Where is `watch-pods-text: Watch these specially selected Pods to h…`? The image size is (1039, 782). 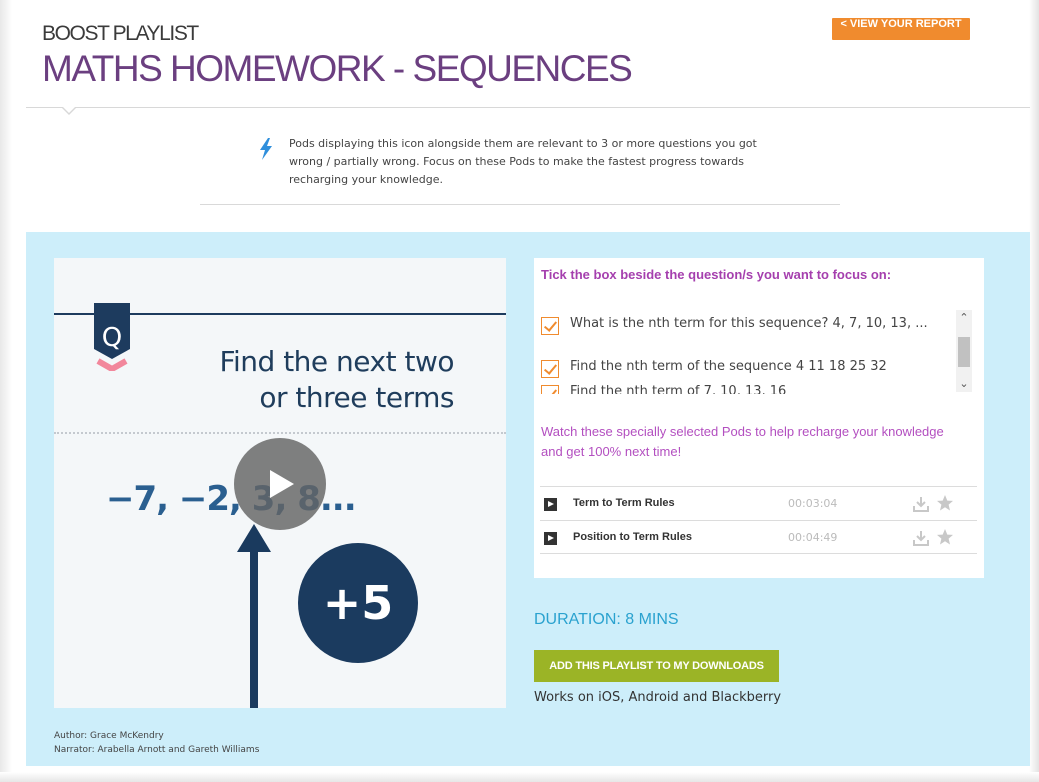
watch-pods-text: Watch these specially selected Pods to h… is located at coordinates (742, 441).